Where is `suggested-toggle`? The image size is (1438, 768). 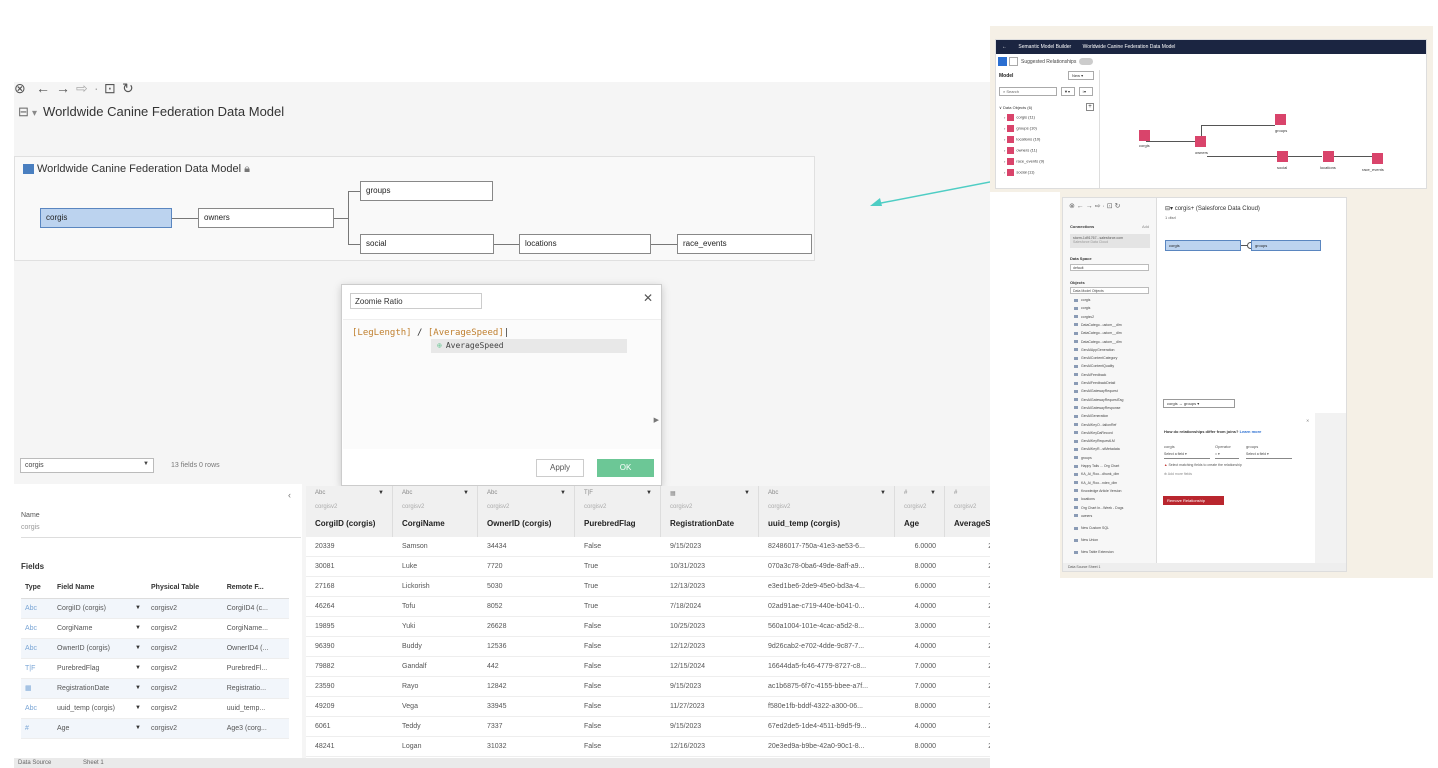 suggested-toggle is located at coordinates (1086, 61).